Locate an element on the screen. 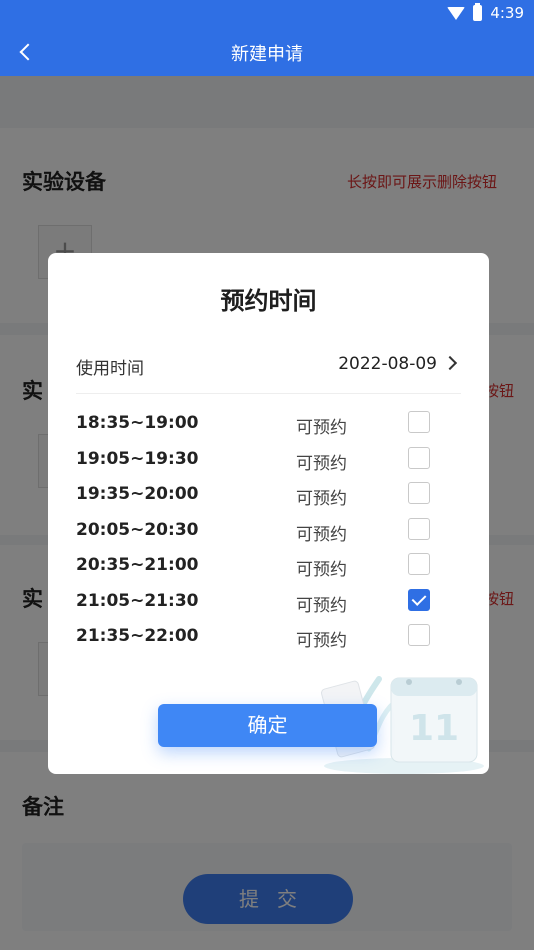 Image resolution: width=534 pixels, height=950 pixels. time-slot-row: 19:35~20:00 可预约 is located at coordinates (268, 494).